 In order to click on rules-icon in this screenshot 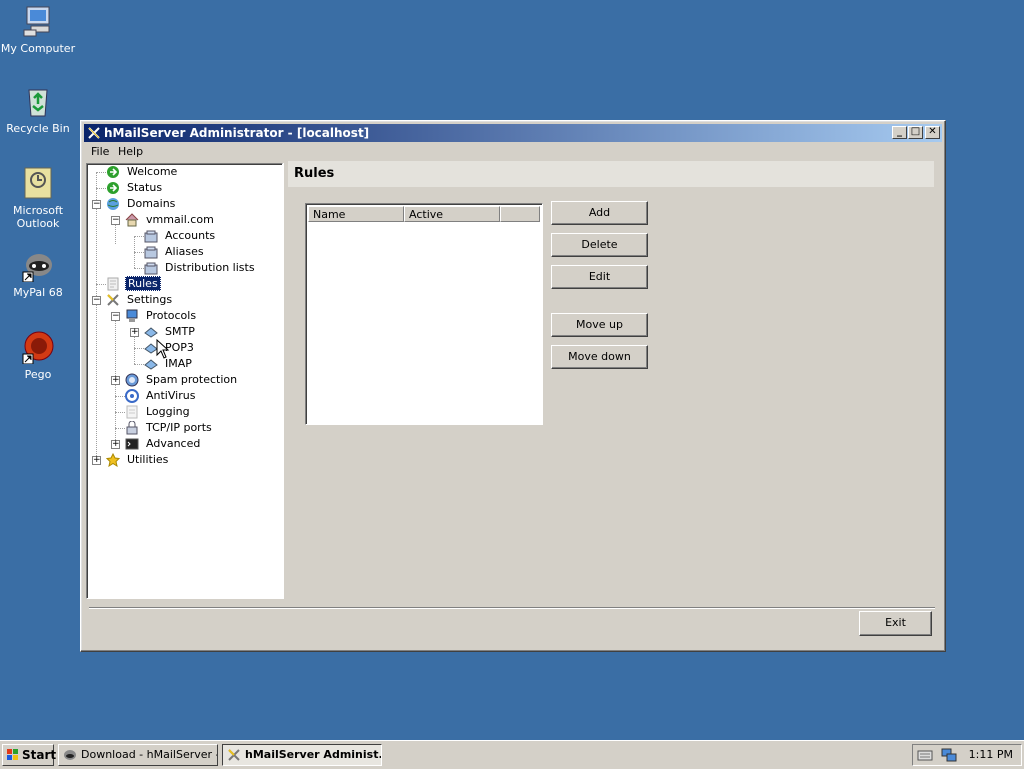, I will do `click(113, 284)`.